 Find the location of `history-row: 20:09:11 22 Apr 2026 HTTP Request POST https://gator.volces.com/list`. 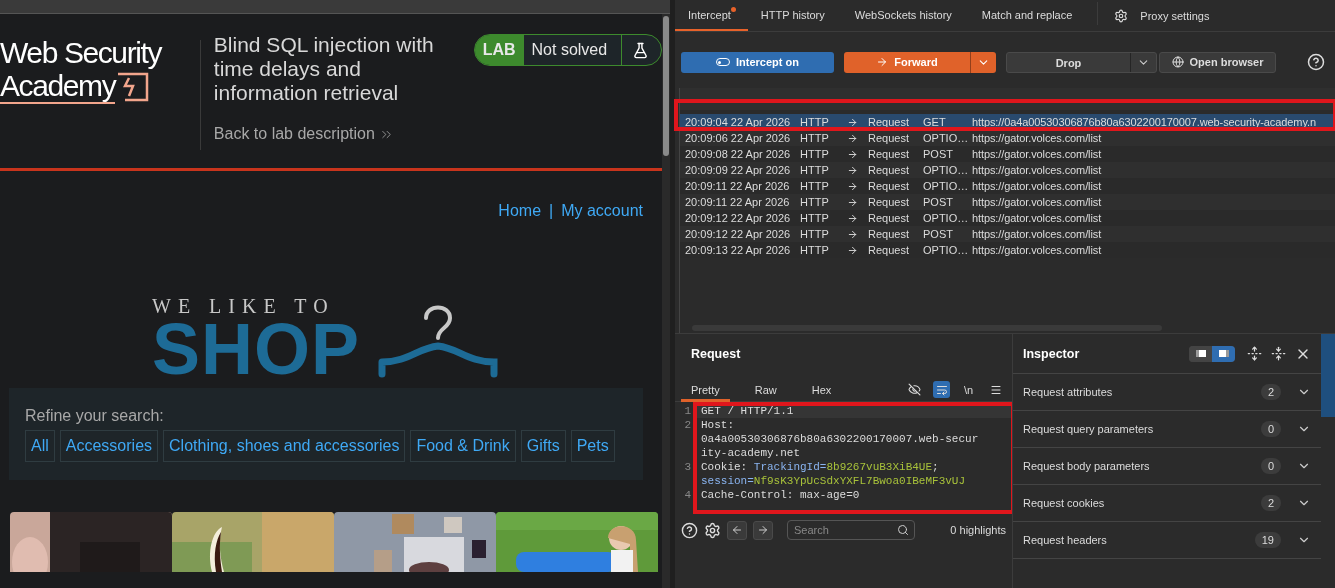

history-row: 20:09:11 22 Apr 2026 HTTP Request POST https://gator.volces.com/list is located at coordinates (1007, 202).